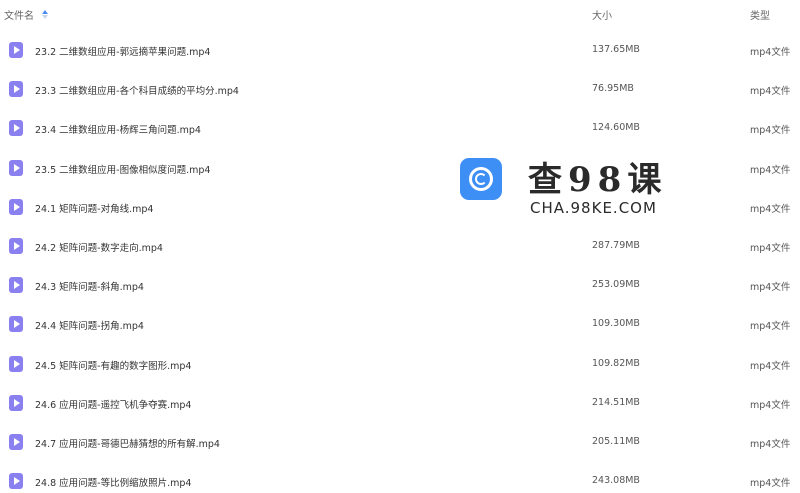 The height and width of the screenshot is (493, 800). I want to click on file-name: 23.3 二维数组应用-各个科目成绩的平均分.mp4, so click(137, 90).